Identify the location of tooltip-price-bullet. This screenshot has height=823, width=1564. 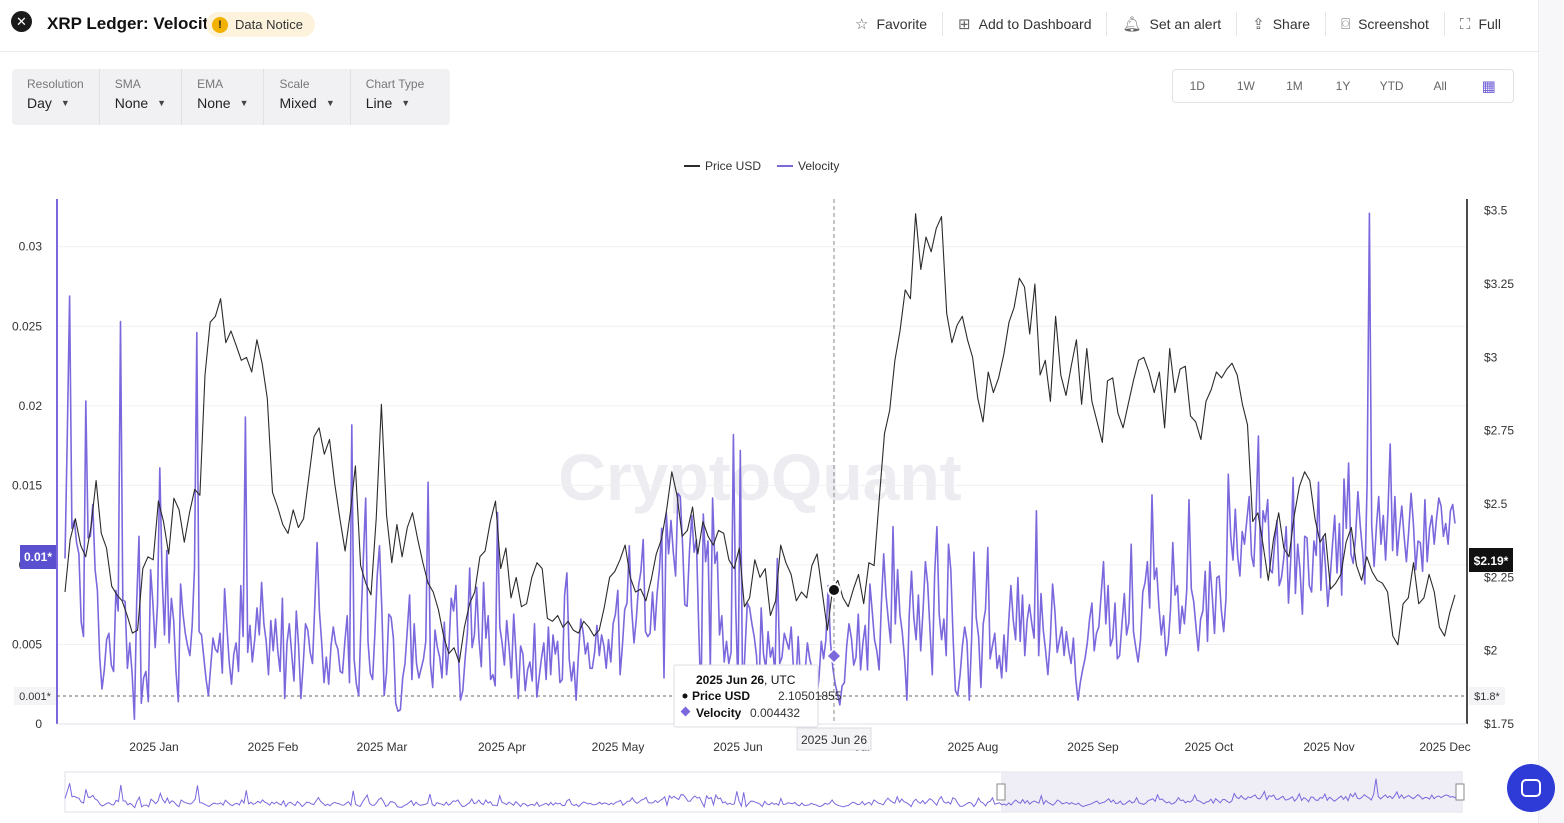
(685, 696).